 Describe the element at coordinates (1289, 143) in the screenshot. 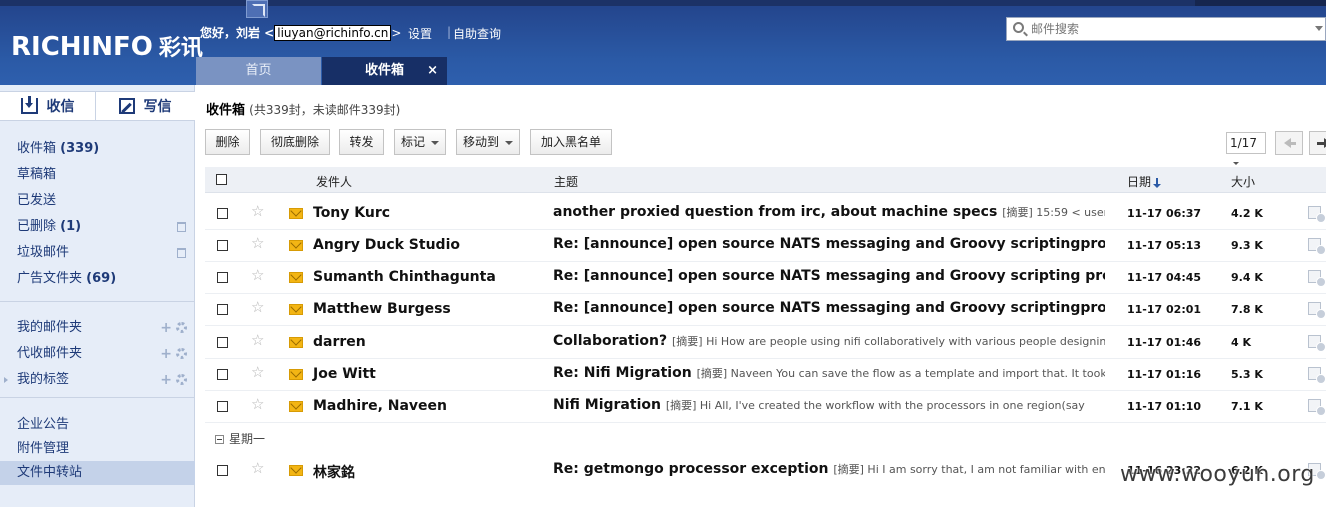

I see `prev-page-button` at that location.